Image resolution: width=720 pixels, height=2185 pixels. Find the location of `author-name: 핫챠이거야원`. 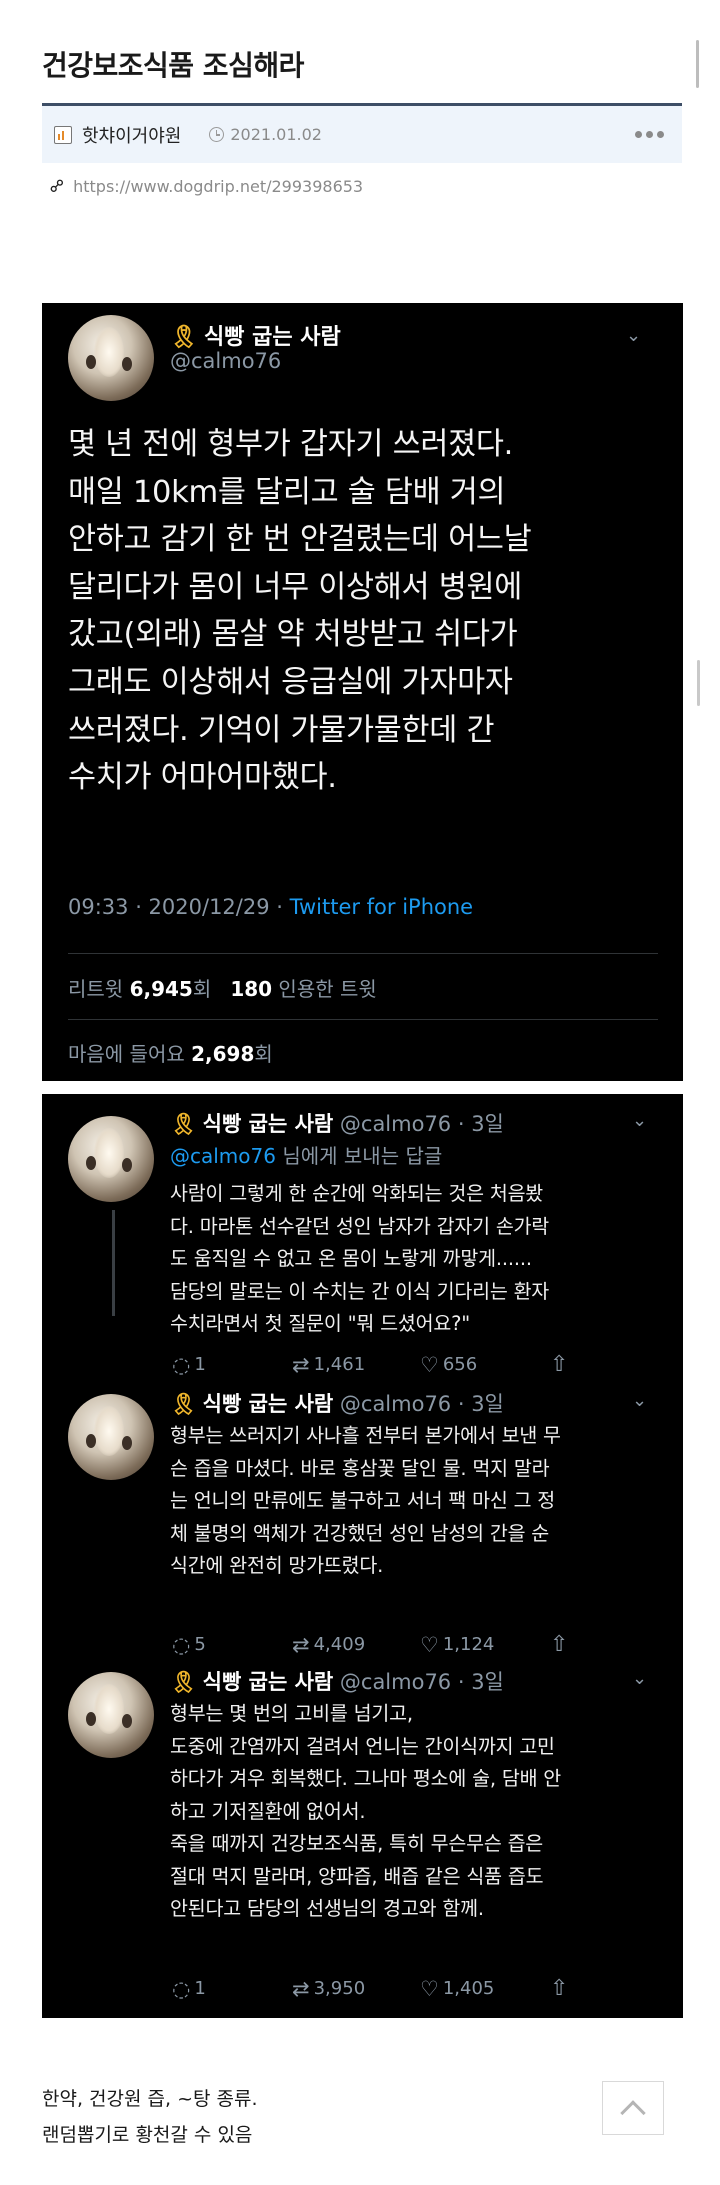

author-name: 핫챠이거야원 is located at coordinates (131, 135).